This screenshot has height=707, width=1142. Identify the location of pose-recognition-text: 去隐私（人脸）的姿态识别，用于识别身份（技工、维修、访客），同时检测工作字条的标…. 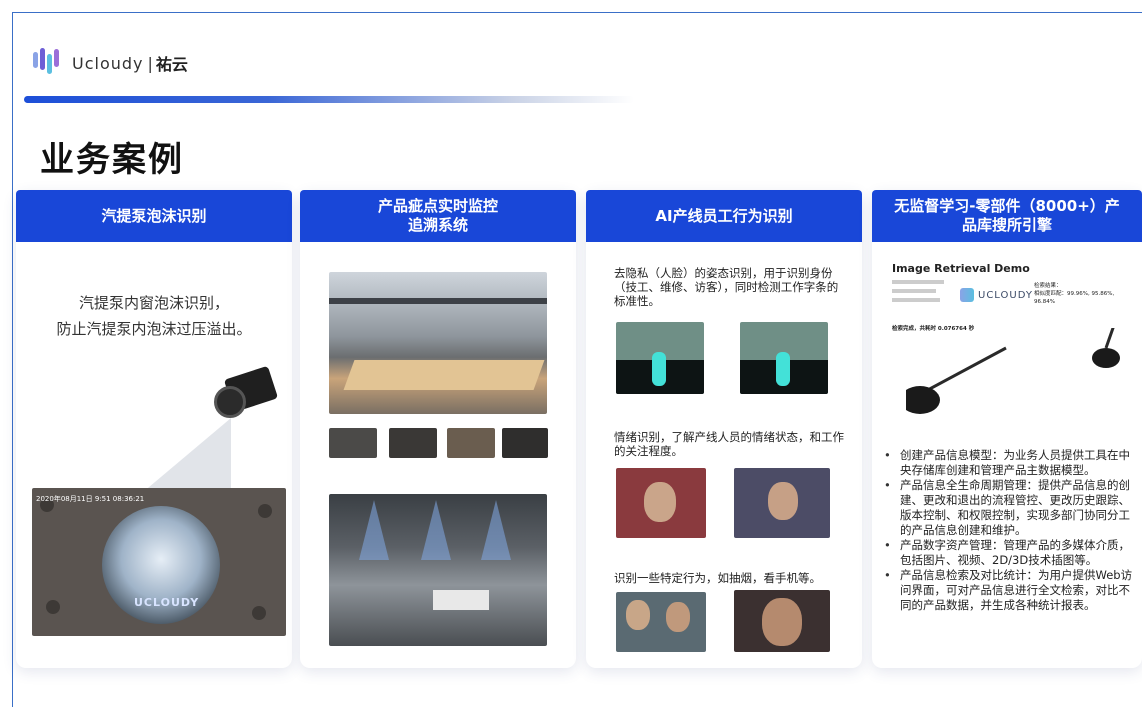
(726, 287).